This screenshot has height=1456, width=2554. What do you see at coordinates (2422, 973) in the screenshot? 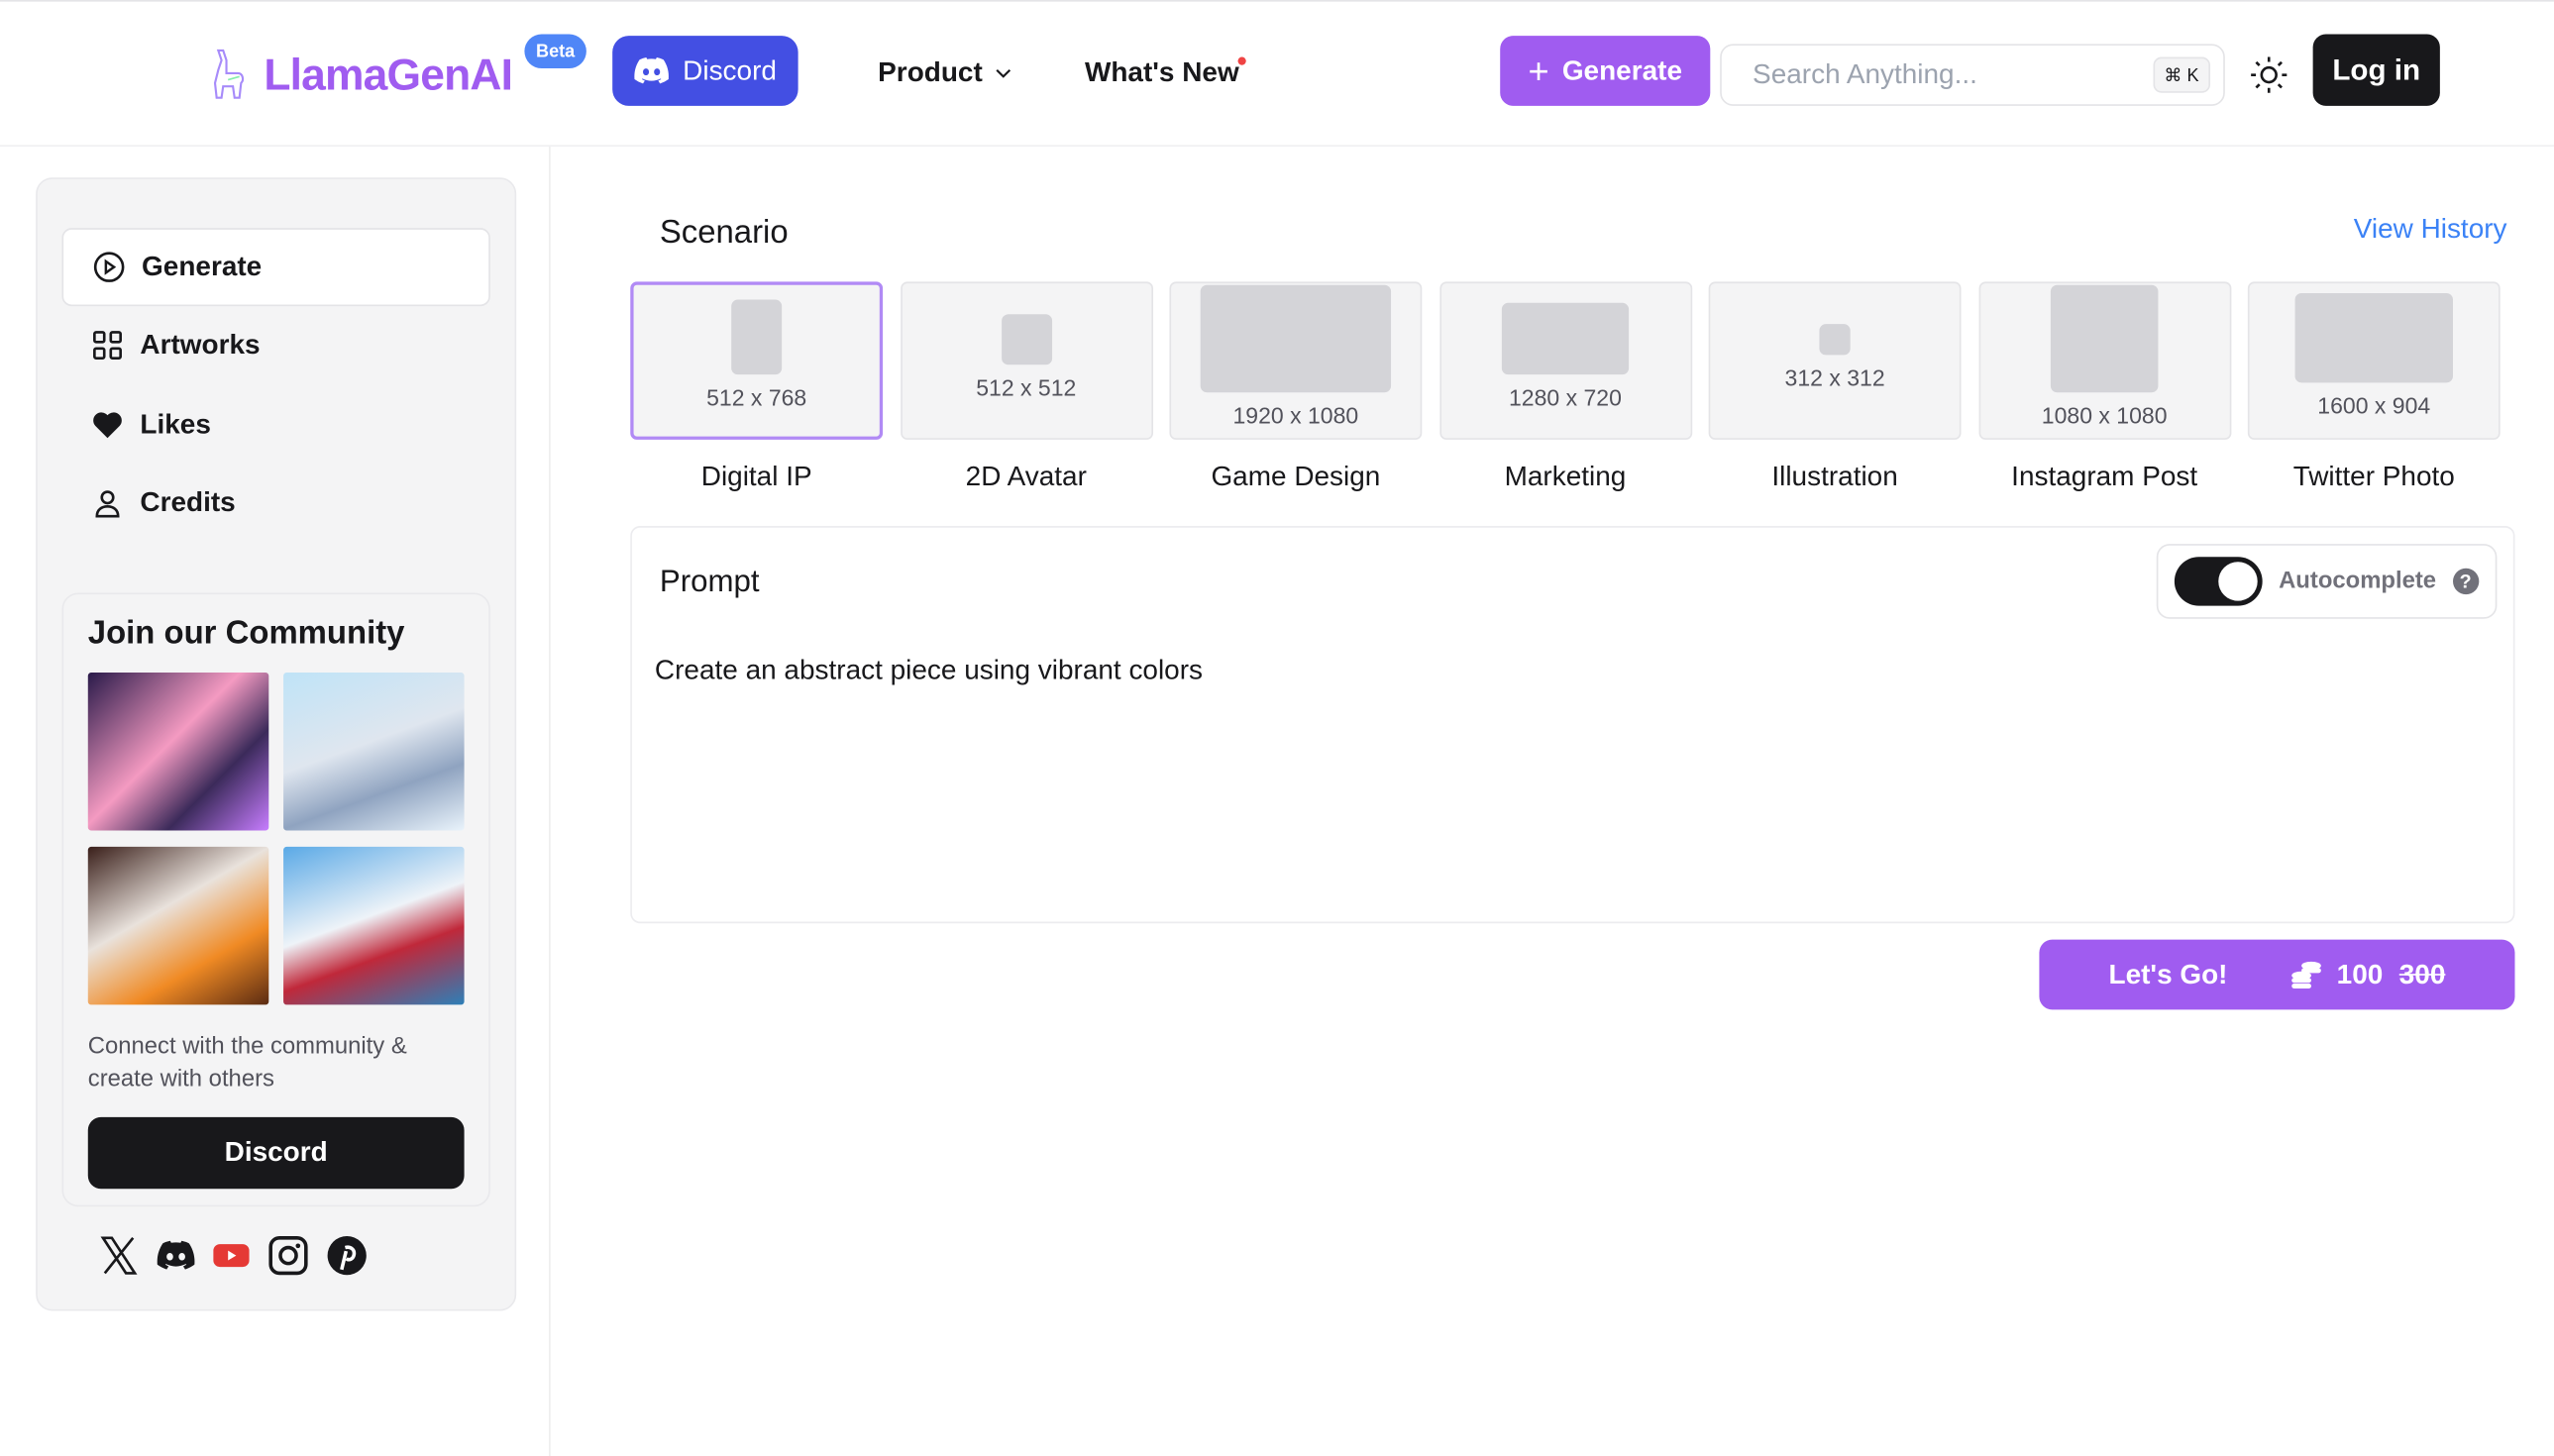
I see `original-credit-cost: 300` at bounding box center [2422, 973].